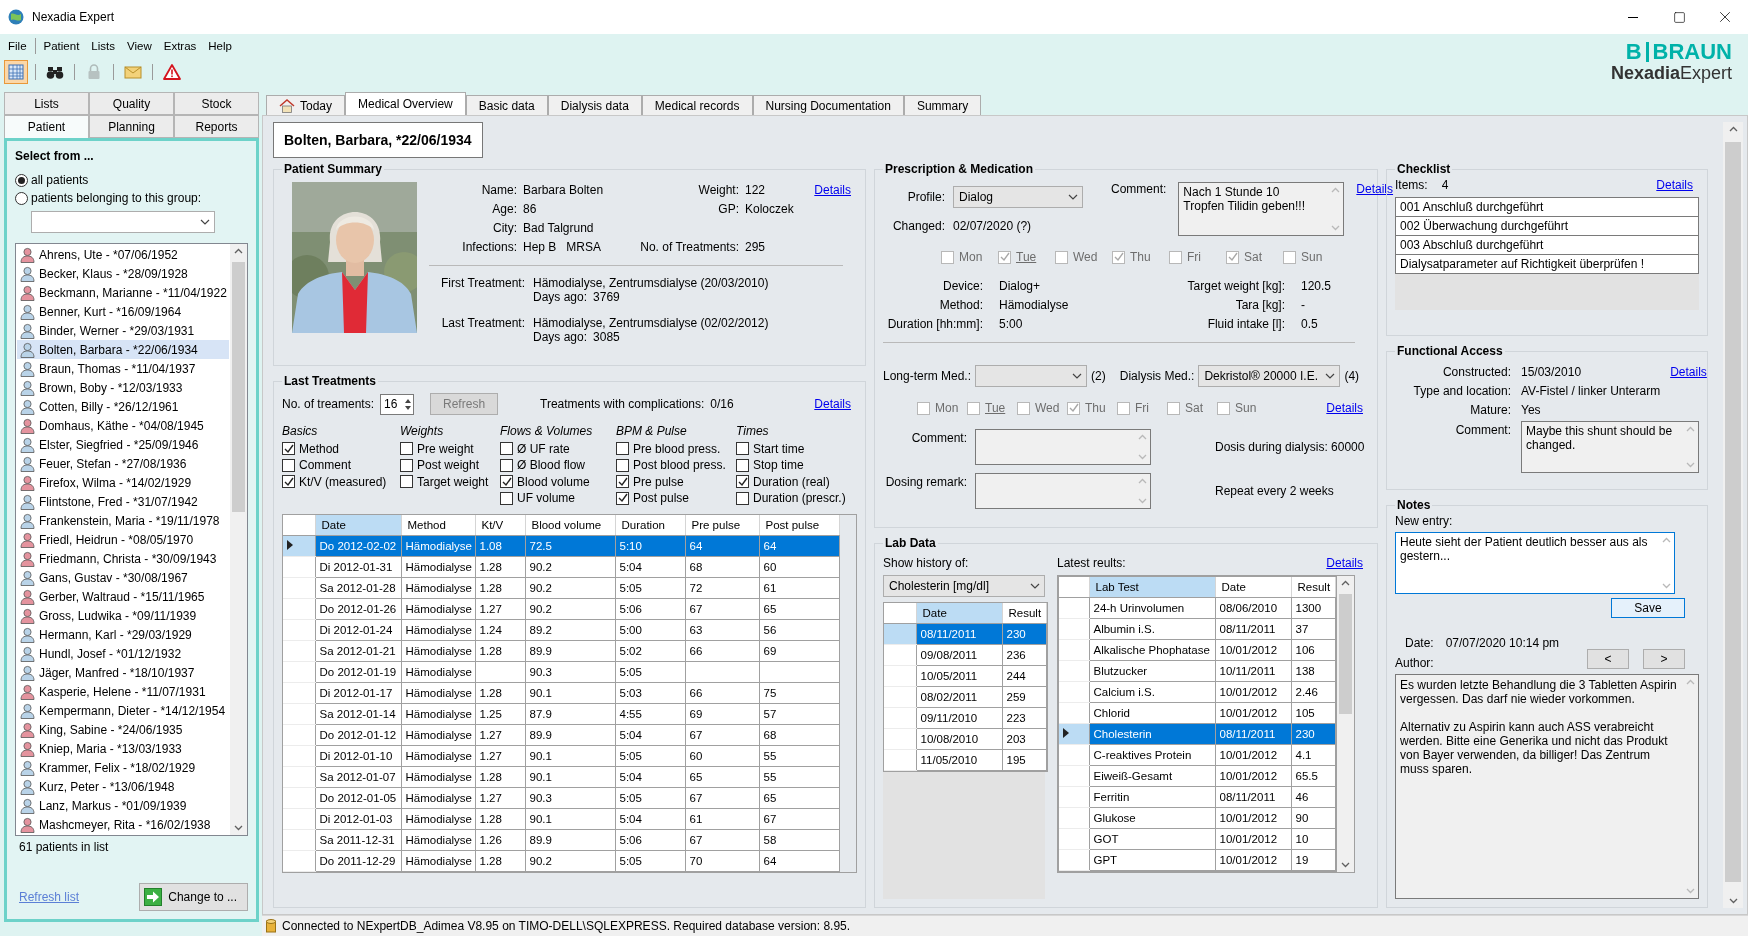 This screenshot has height=936, width=1748. What do you see at coordinates (1269, 376) in the screenshot?
I see `dialysis-med-dropdown: Dekristol® 20000 I.E.` at bounding box center [1269, 376].